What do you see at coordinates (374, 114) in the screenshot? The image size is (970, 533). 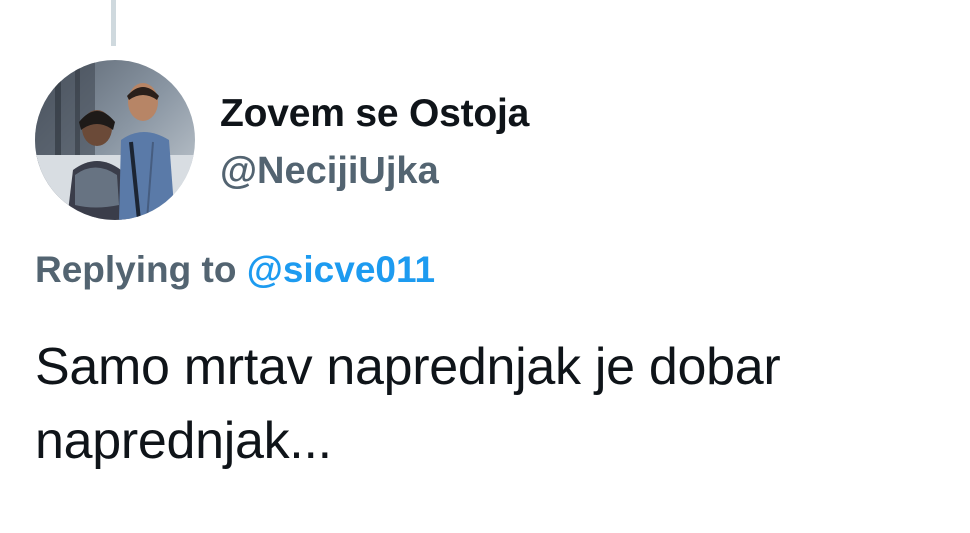 I see `author-display-name: Zovem se Ostoja` at bounding box center [374, 114].